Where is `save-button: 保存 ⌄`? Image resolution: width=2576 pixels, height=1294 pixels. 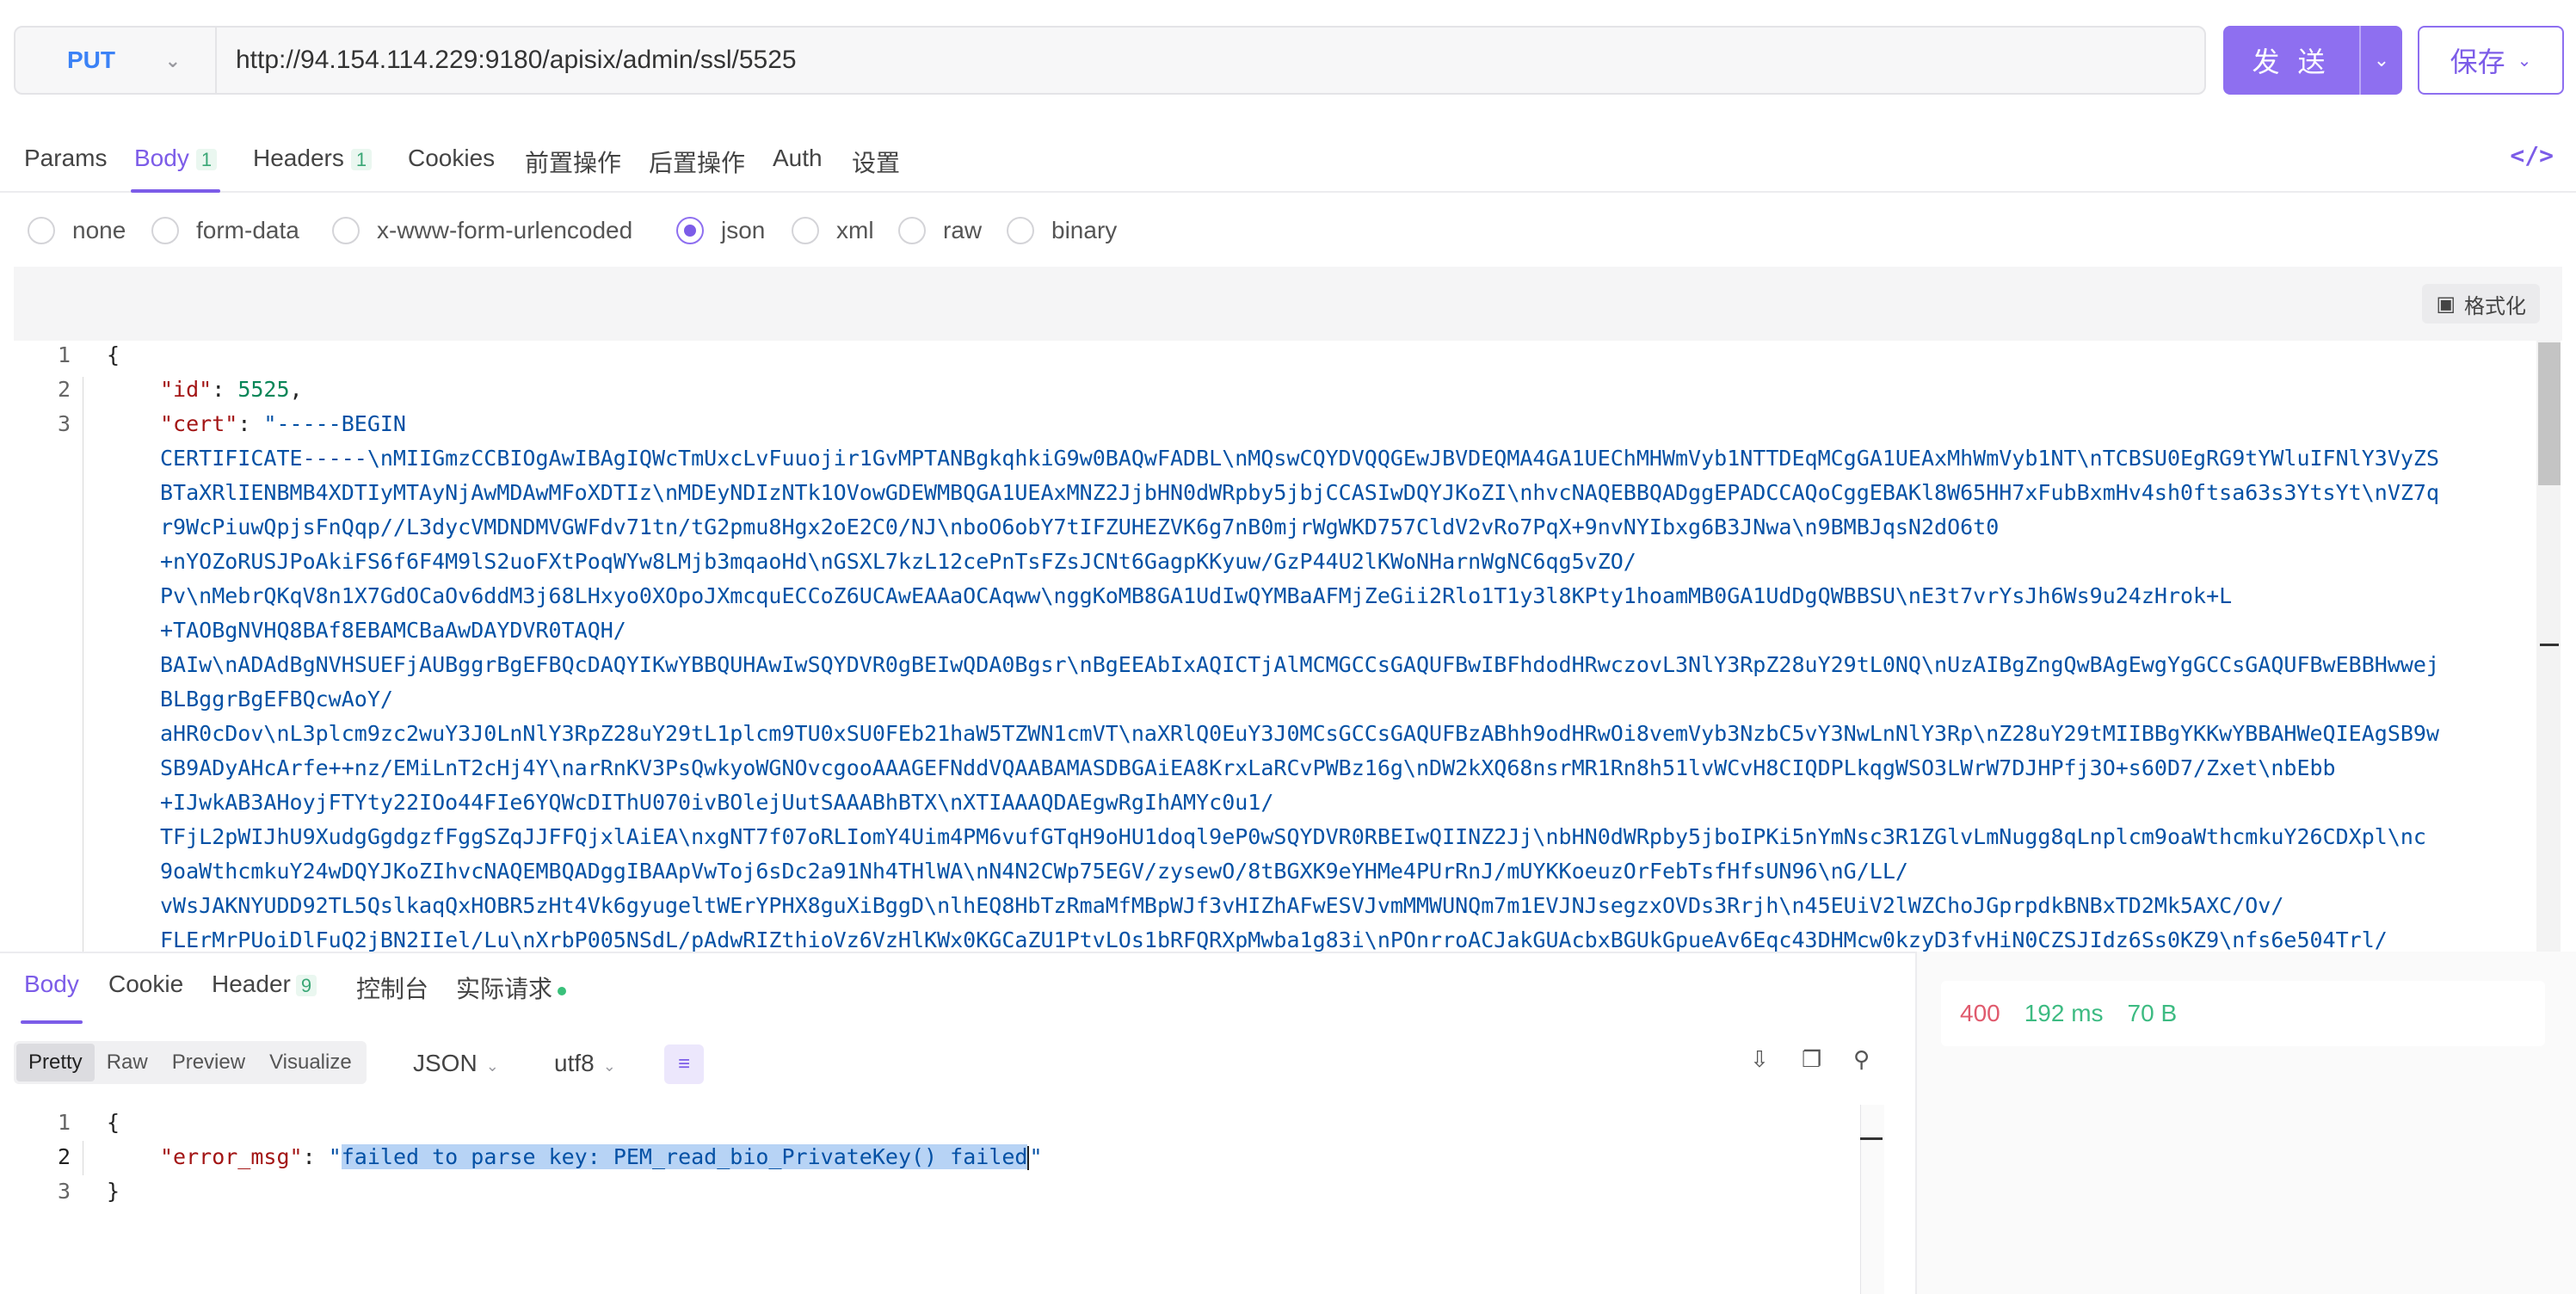 save-button: 保存 ⌄ is located at coordinates (2491, 60).